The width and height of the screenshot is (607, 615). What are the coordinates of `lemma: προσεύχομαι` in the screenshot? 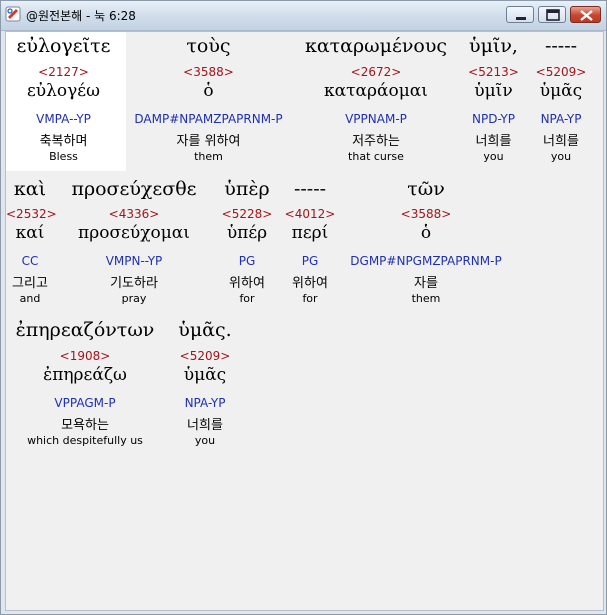 It's located at (134, 233).